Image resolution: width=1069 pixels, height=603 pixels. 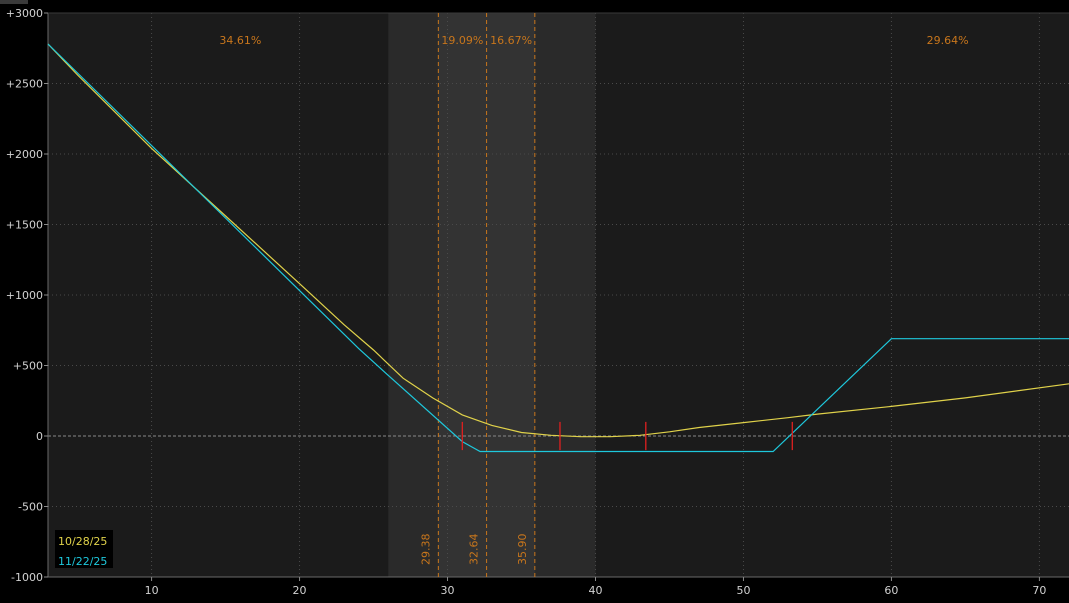 What do you see at coordinates (474, 550) in the screenshot?
I see `probability-line-label: 32.64` at bounding box center [474, 550].